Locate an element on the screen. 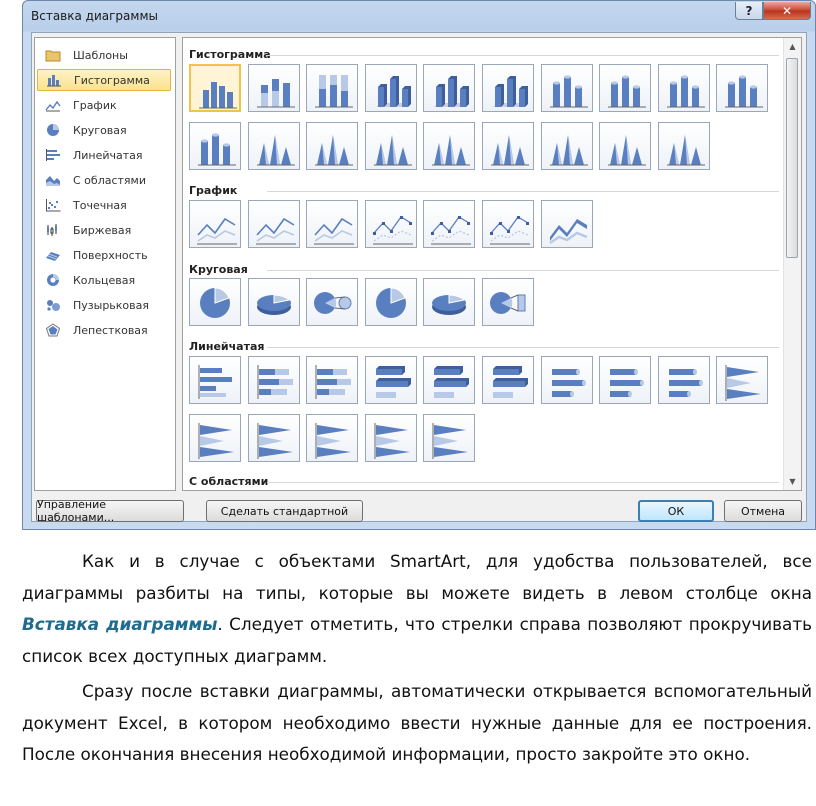 Image resolution: width=816 pixels, height=806 pixels. gallery-scrollbar: ▲ ▼ is located at coordinates (792, 264).